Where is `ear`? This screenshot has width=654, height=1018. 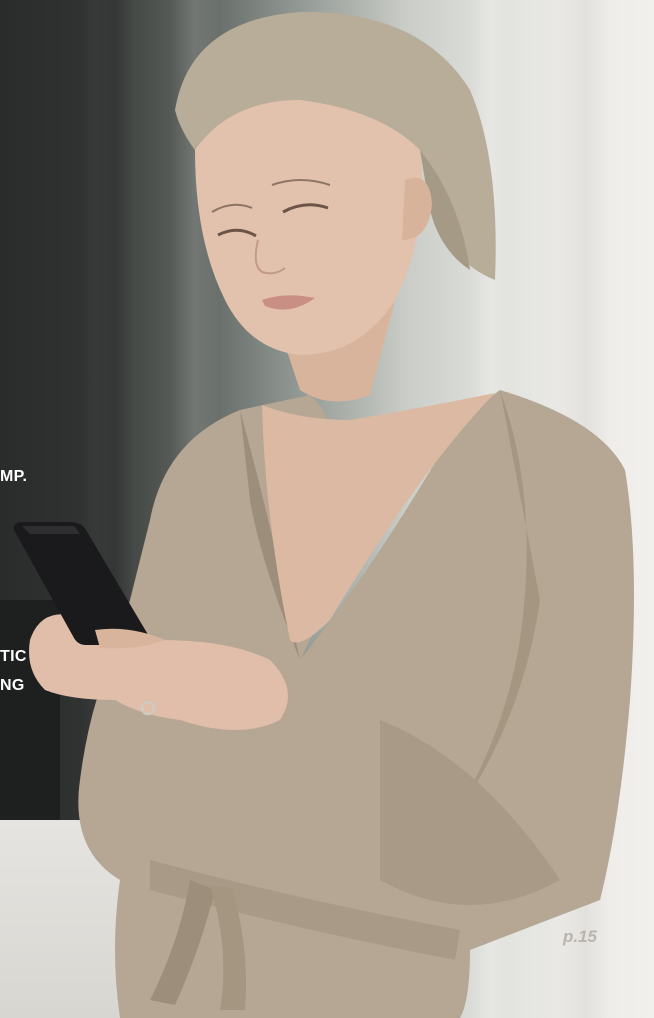 ear is located at coordinates (417, 208).